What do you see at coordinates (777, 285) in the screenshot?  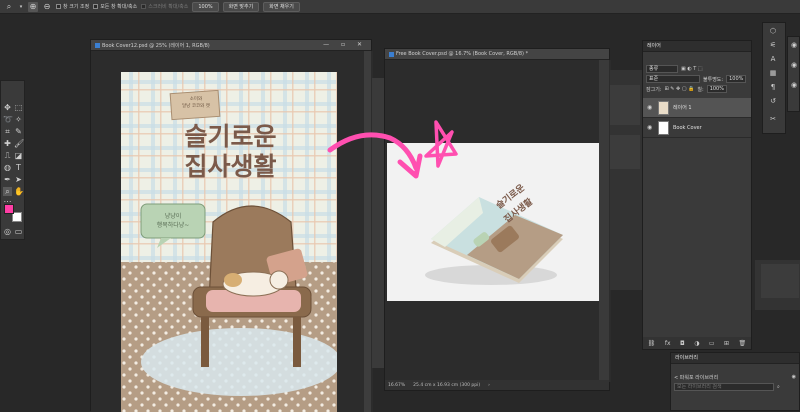 I see `dock-area` at bounding box center [777, 285].